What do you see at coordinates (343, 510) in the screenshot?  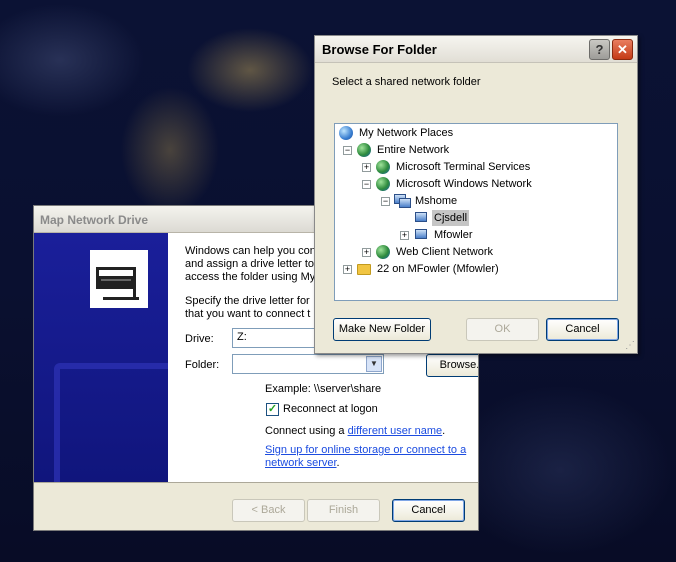 I see `finish-button: Finish` at bounding box center [343, 510].